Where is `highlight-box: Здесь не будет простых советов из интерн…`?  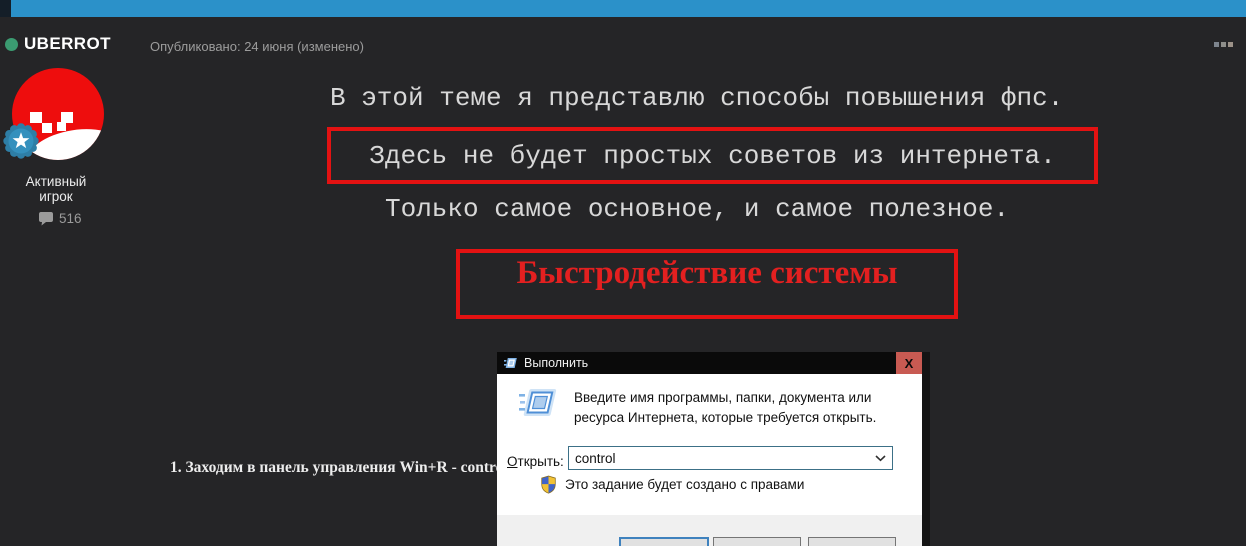
highlight-box: Здесь не будет простых советов из интерн… is located at coordinates (712, 155).